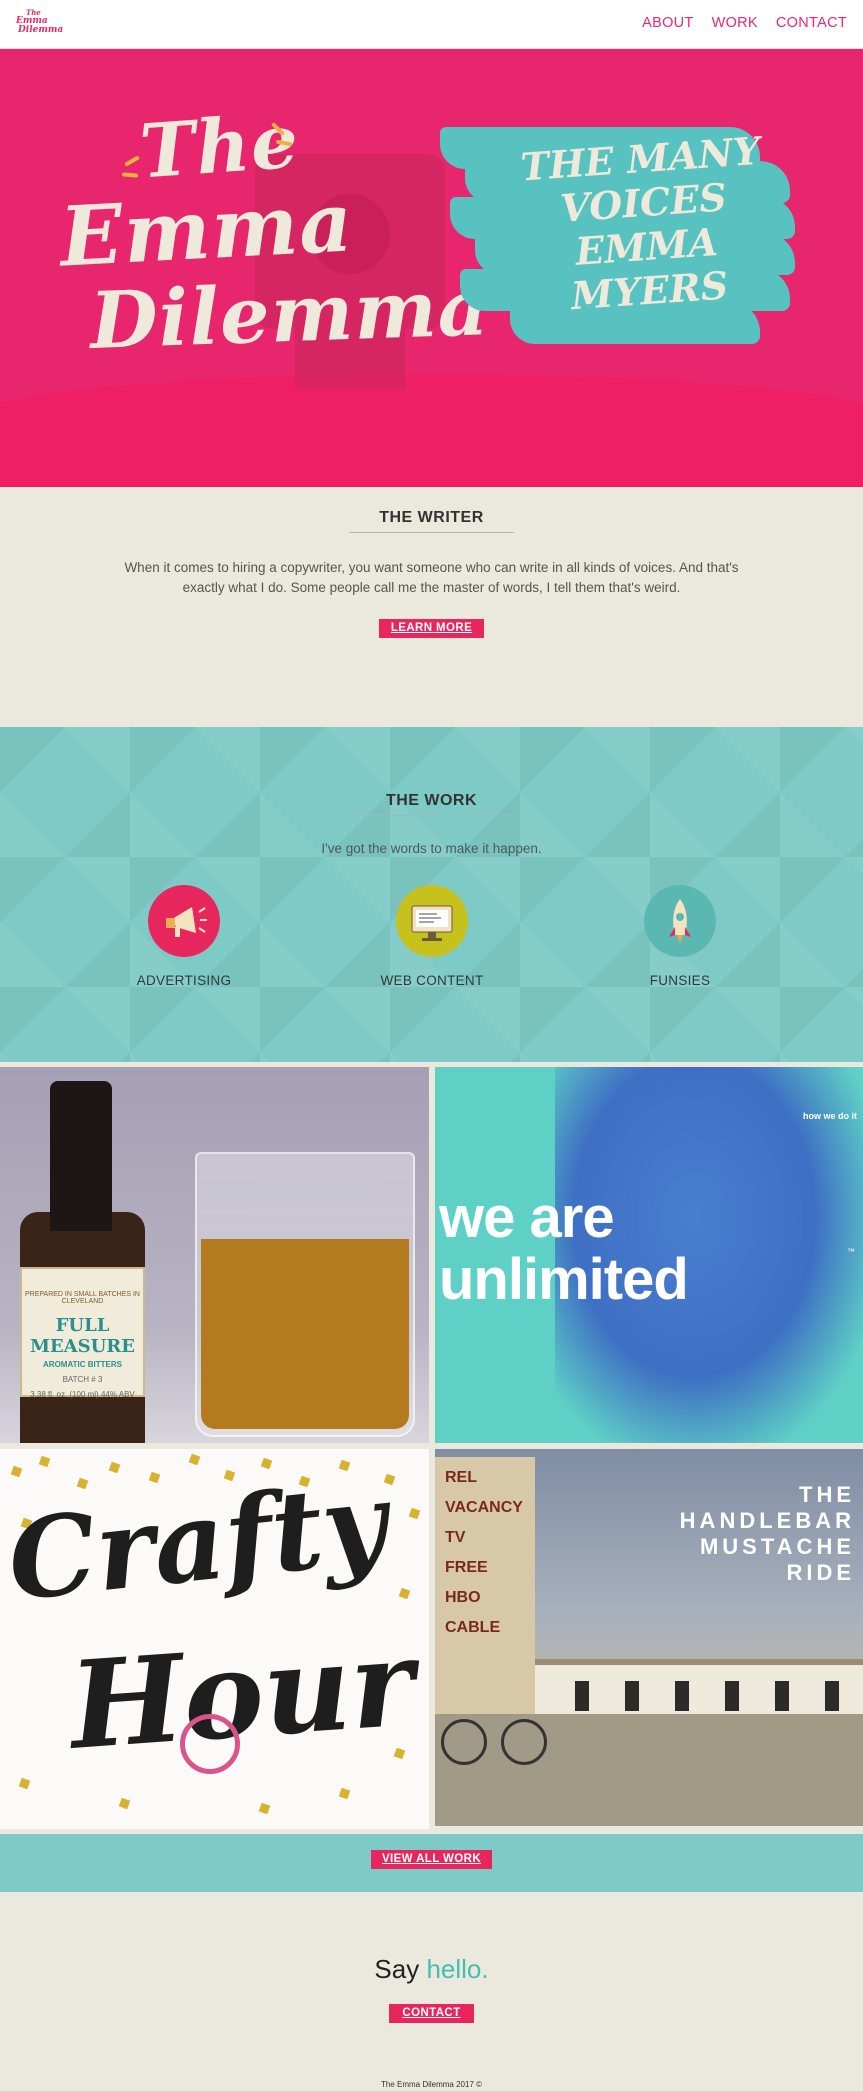 The width and height of the screenshot is (863, 2091). What do you see at coordinates (680, 980) in the screenshot?
I see `category-label: FUNSIES` at bounding box center [680, 980].